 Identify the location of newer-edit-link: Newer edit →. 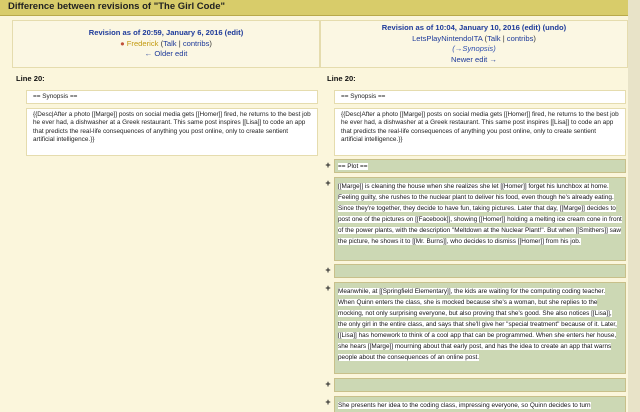
(474, 59).